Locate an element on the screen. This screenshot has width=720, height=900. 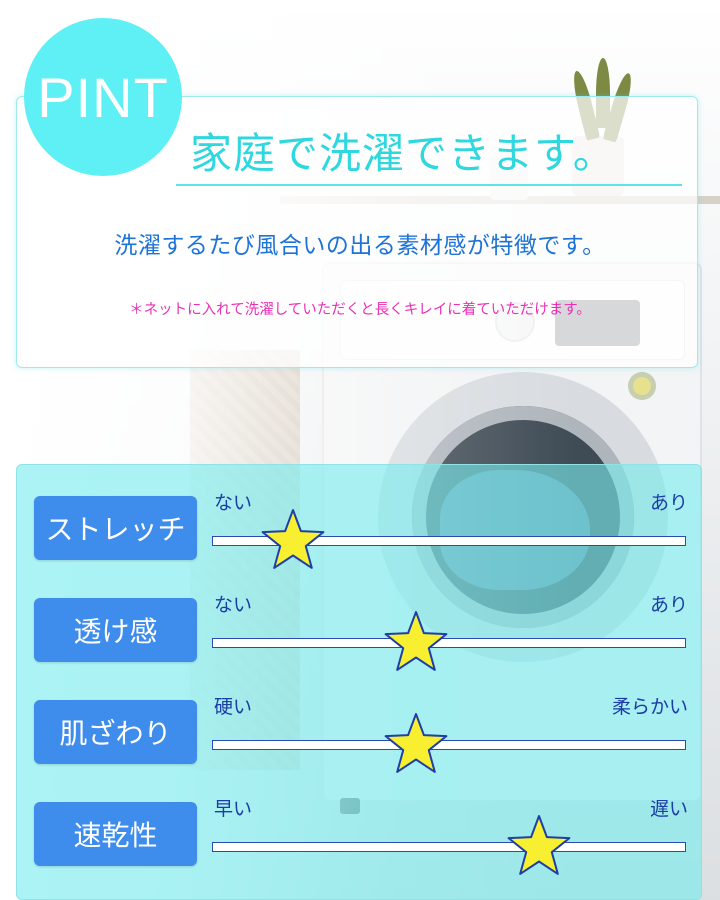
rating-label: 速乾性 is located at coordinates (115, 834).